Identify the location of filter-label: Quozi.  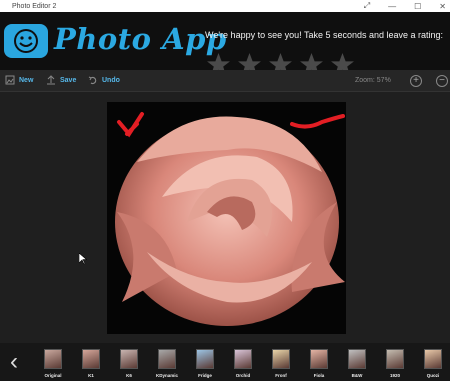
(433, 375).